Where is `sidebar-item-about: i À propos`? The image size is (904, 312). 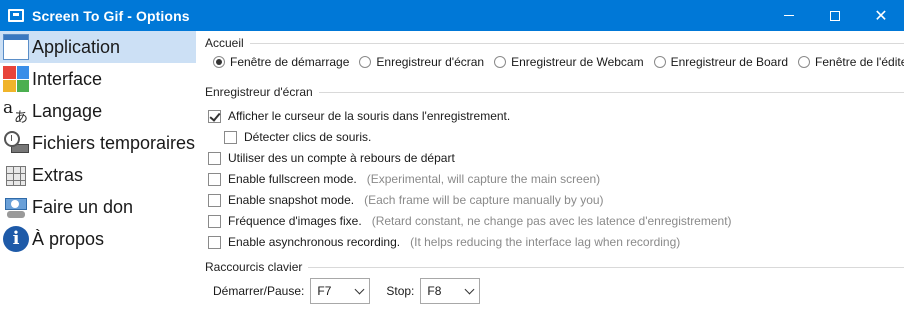
sidebar-item-about: i À propos is located at coordinates (98, 239).